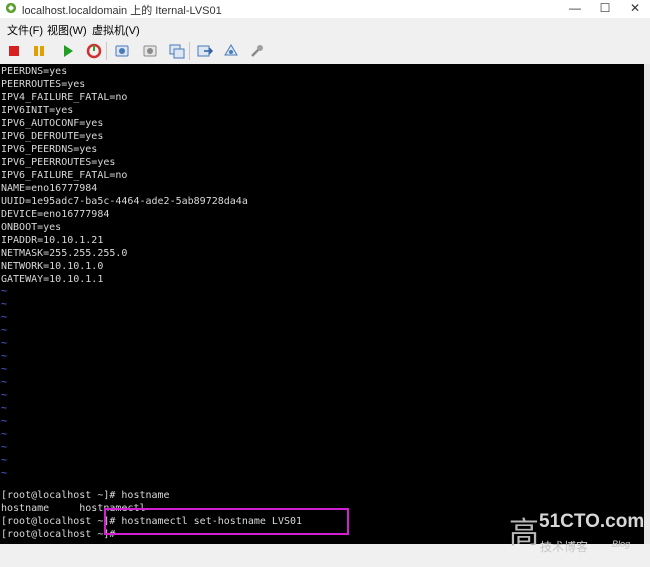 The height and width of the screenshot is (567, 650). Describe the element at coordinates (49, 188) in the screenshot. I see `console-line: NAME=eno16777984` at that location.